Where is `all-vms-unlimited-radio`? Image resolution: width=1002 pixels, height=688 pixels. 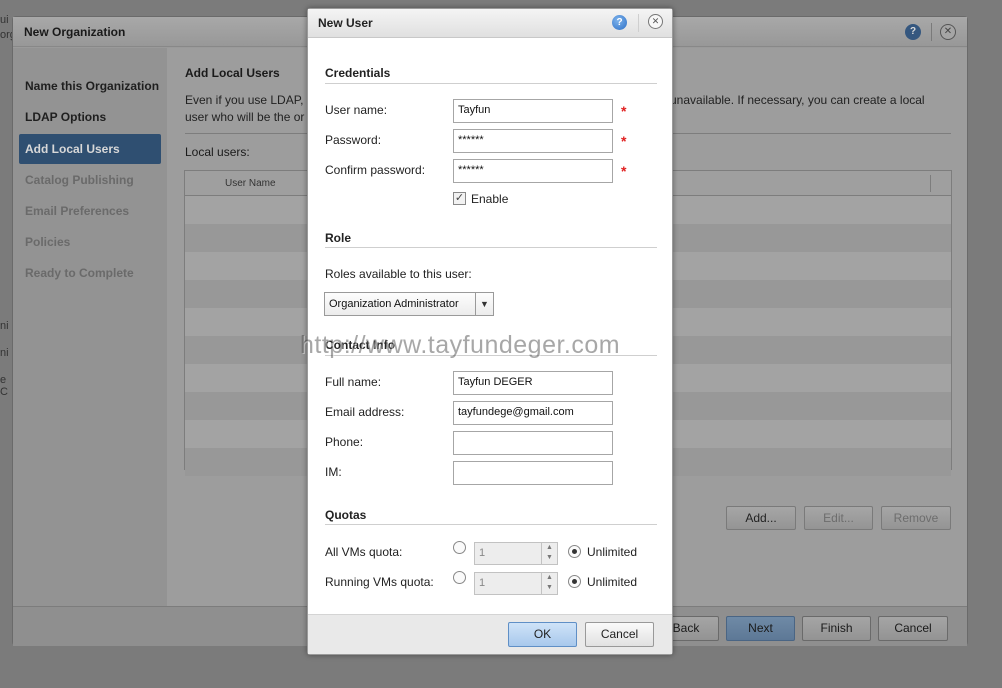 all-vms-unlimited-radio is located at coordinates (574, 551).